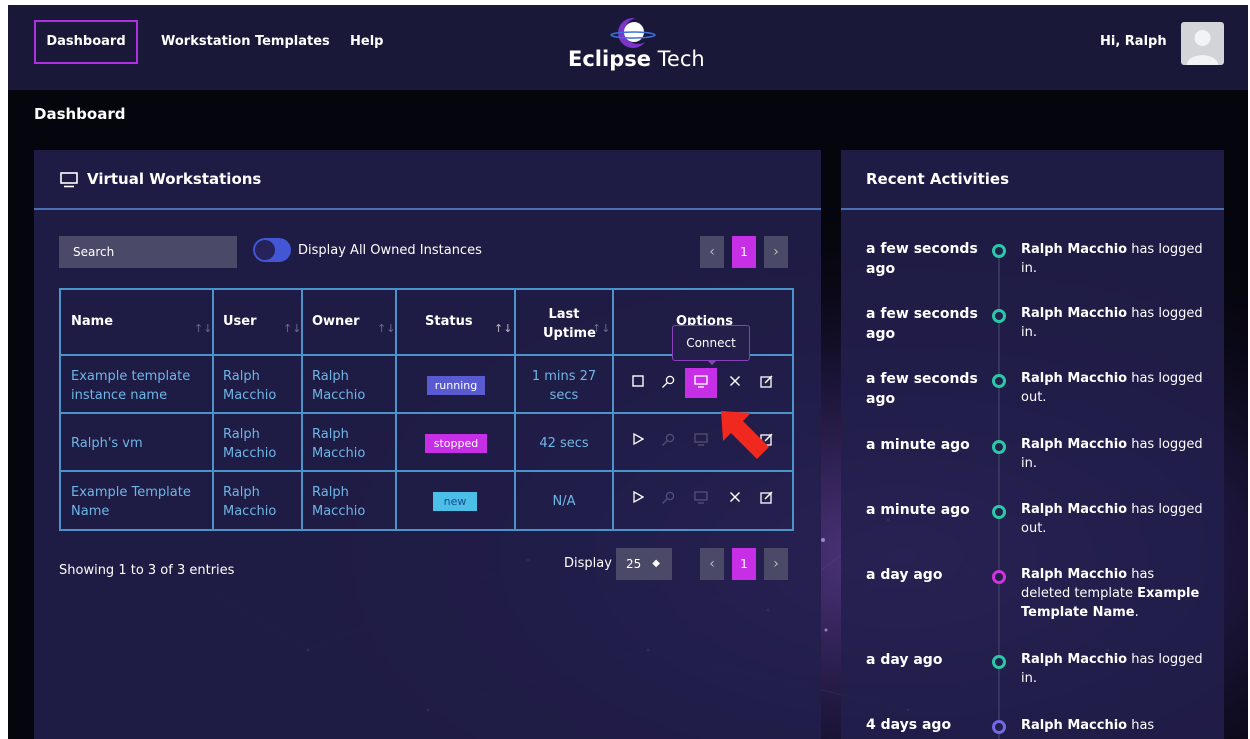 The image size is (1250, 739). Describe the element at coordinates (366, 42) in the screenshot. I see `nav-help-link: Help` at that location.